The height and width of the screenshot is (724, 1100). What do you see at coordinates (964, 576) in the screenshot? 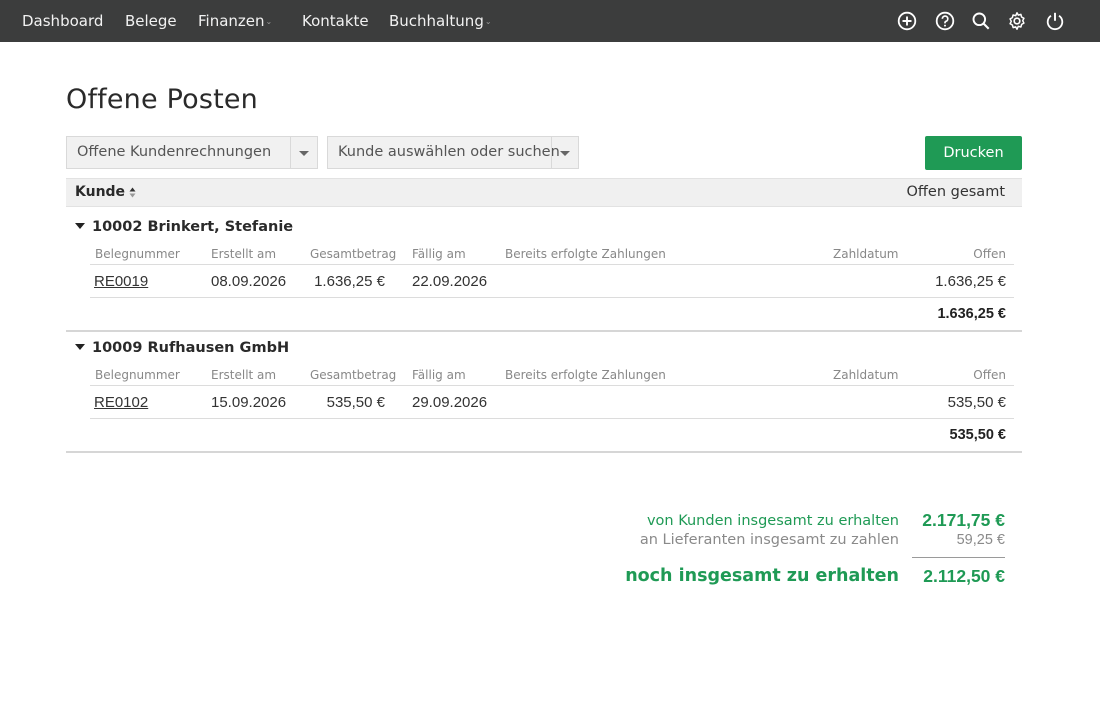
I see `summary-net-value: 2.112,50 €` at bounding box center [964, 576].